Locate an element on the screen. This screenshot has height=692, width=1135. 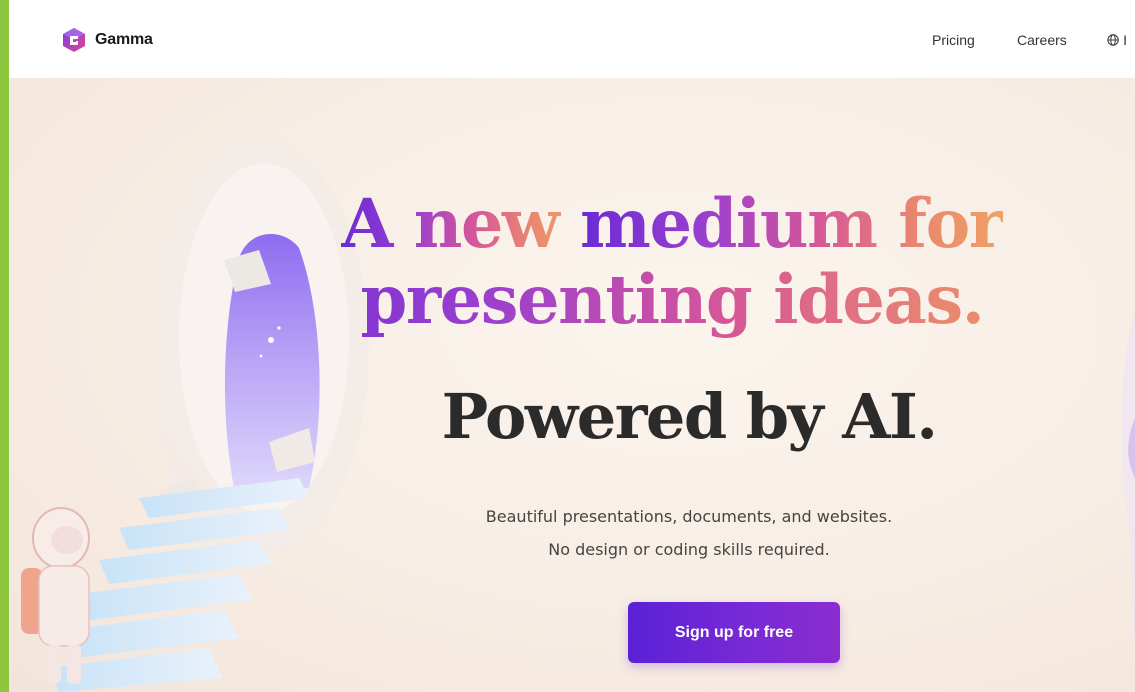
language-selector: I is located at coordinates (1117, 40).